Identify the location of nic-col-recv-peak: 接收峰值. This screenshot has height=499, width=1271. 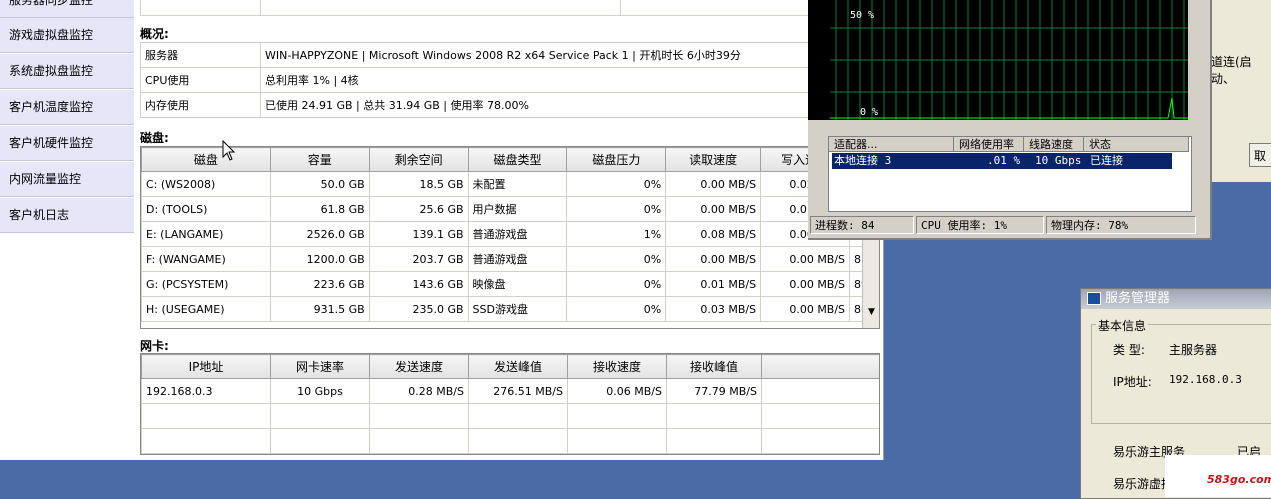
(714, 366).